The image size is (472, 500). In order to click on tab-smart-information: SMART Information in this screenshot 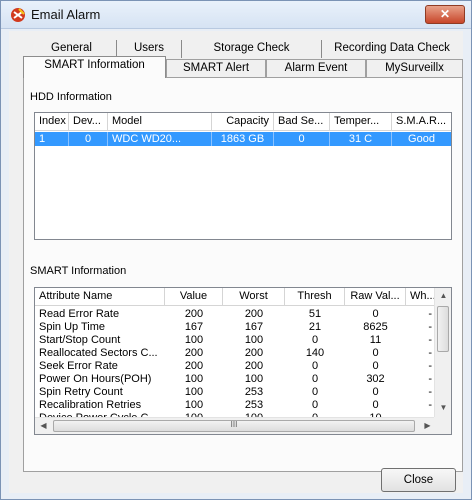, I will do `click(94, 67)`.